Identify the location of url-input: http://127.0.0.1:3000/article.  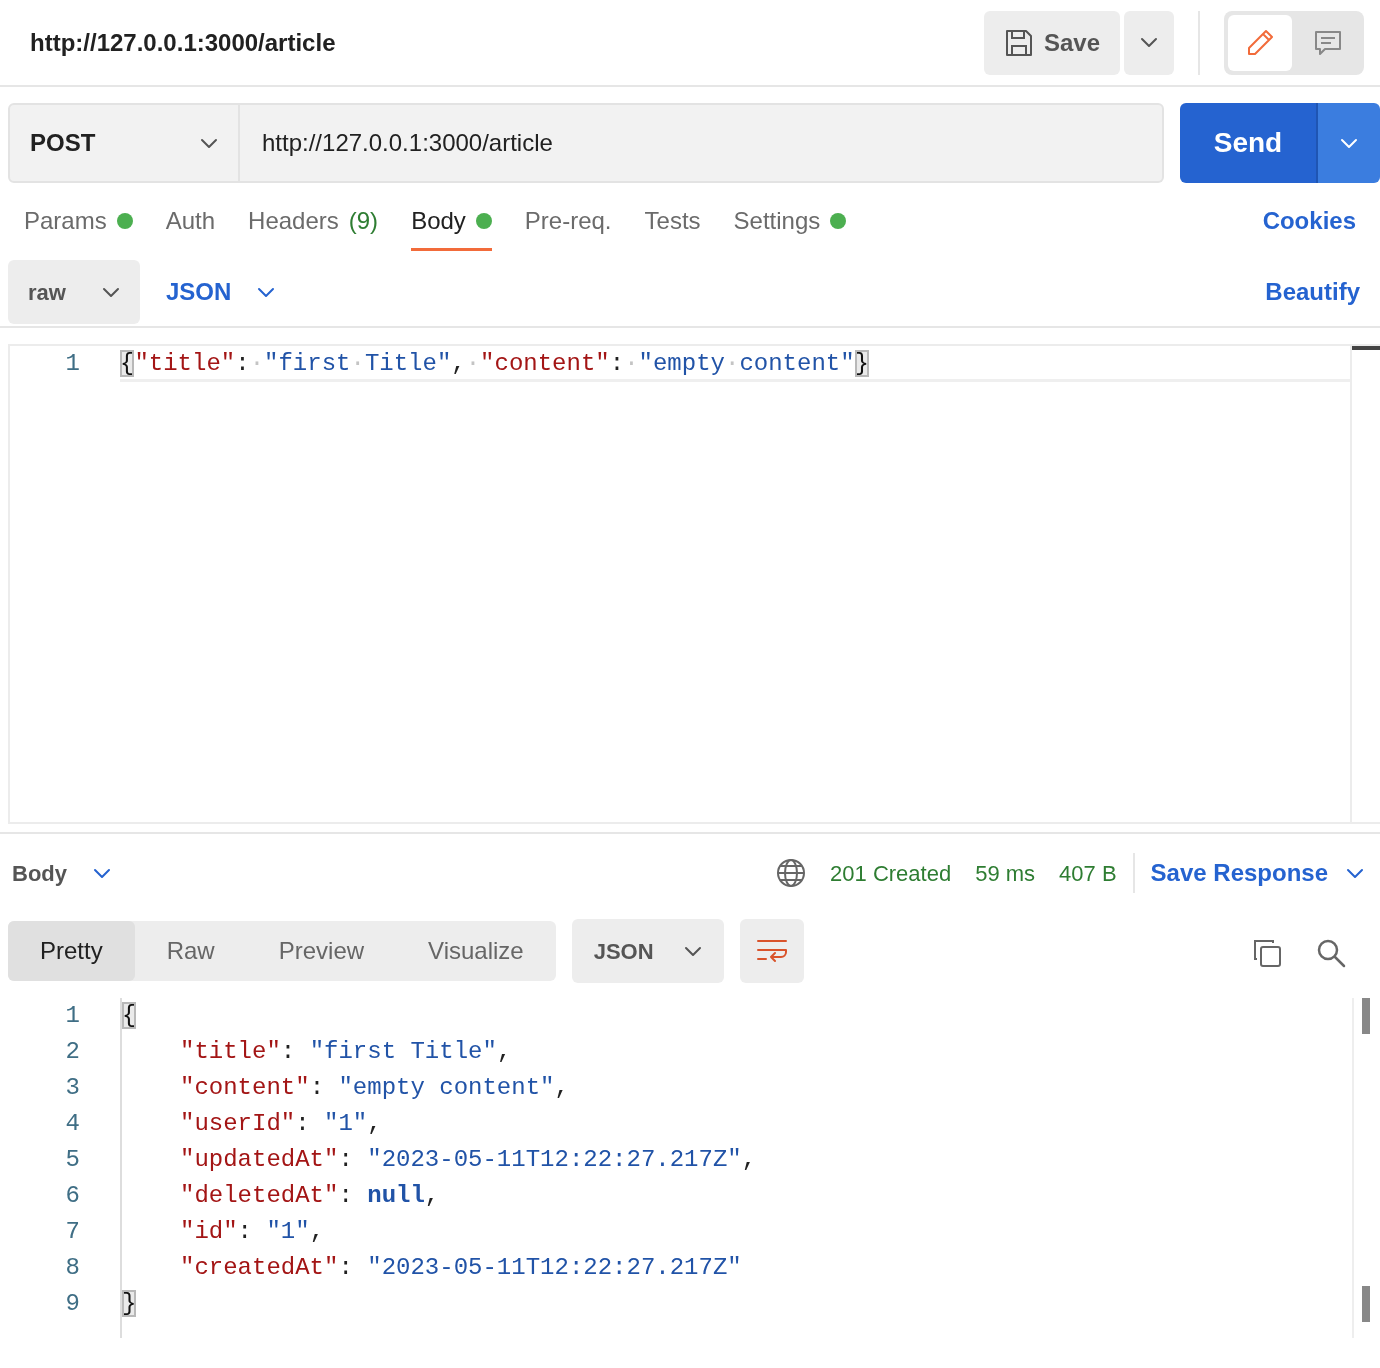
(701, 143).